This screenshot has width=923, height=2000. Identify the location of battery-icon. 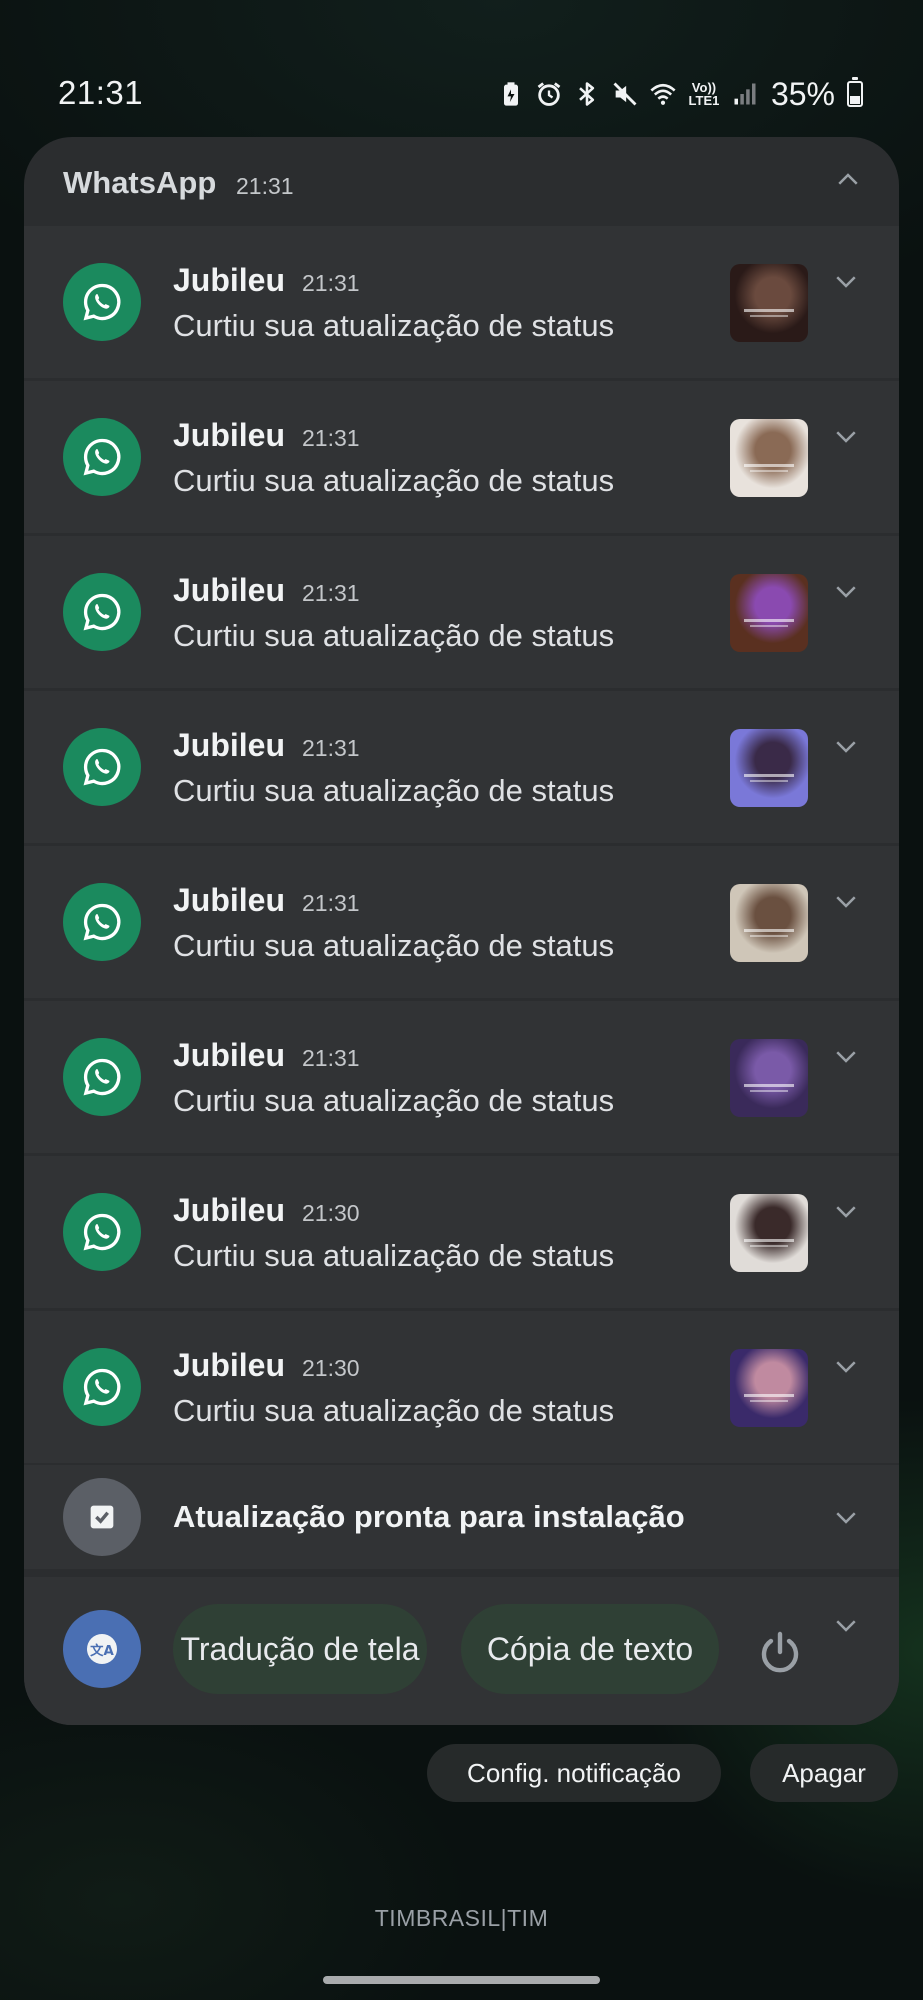
(855, 92).